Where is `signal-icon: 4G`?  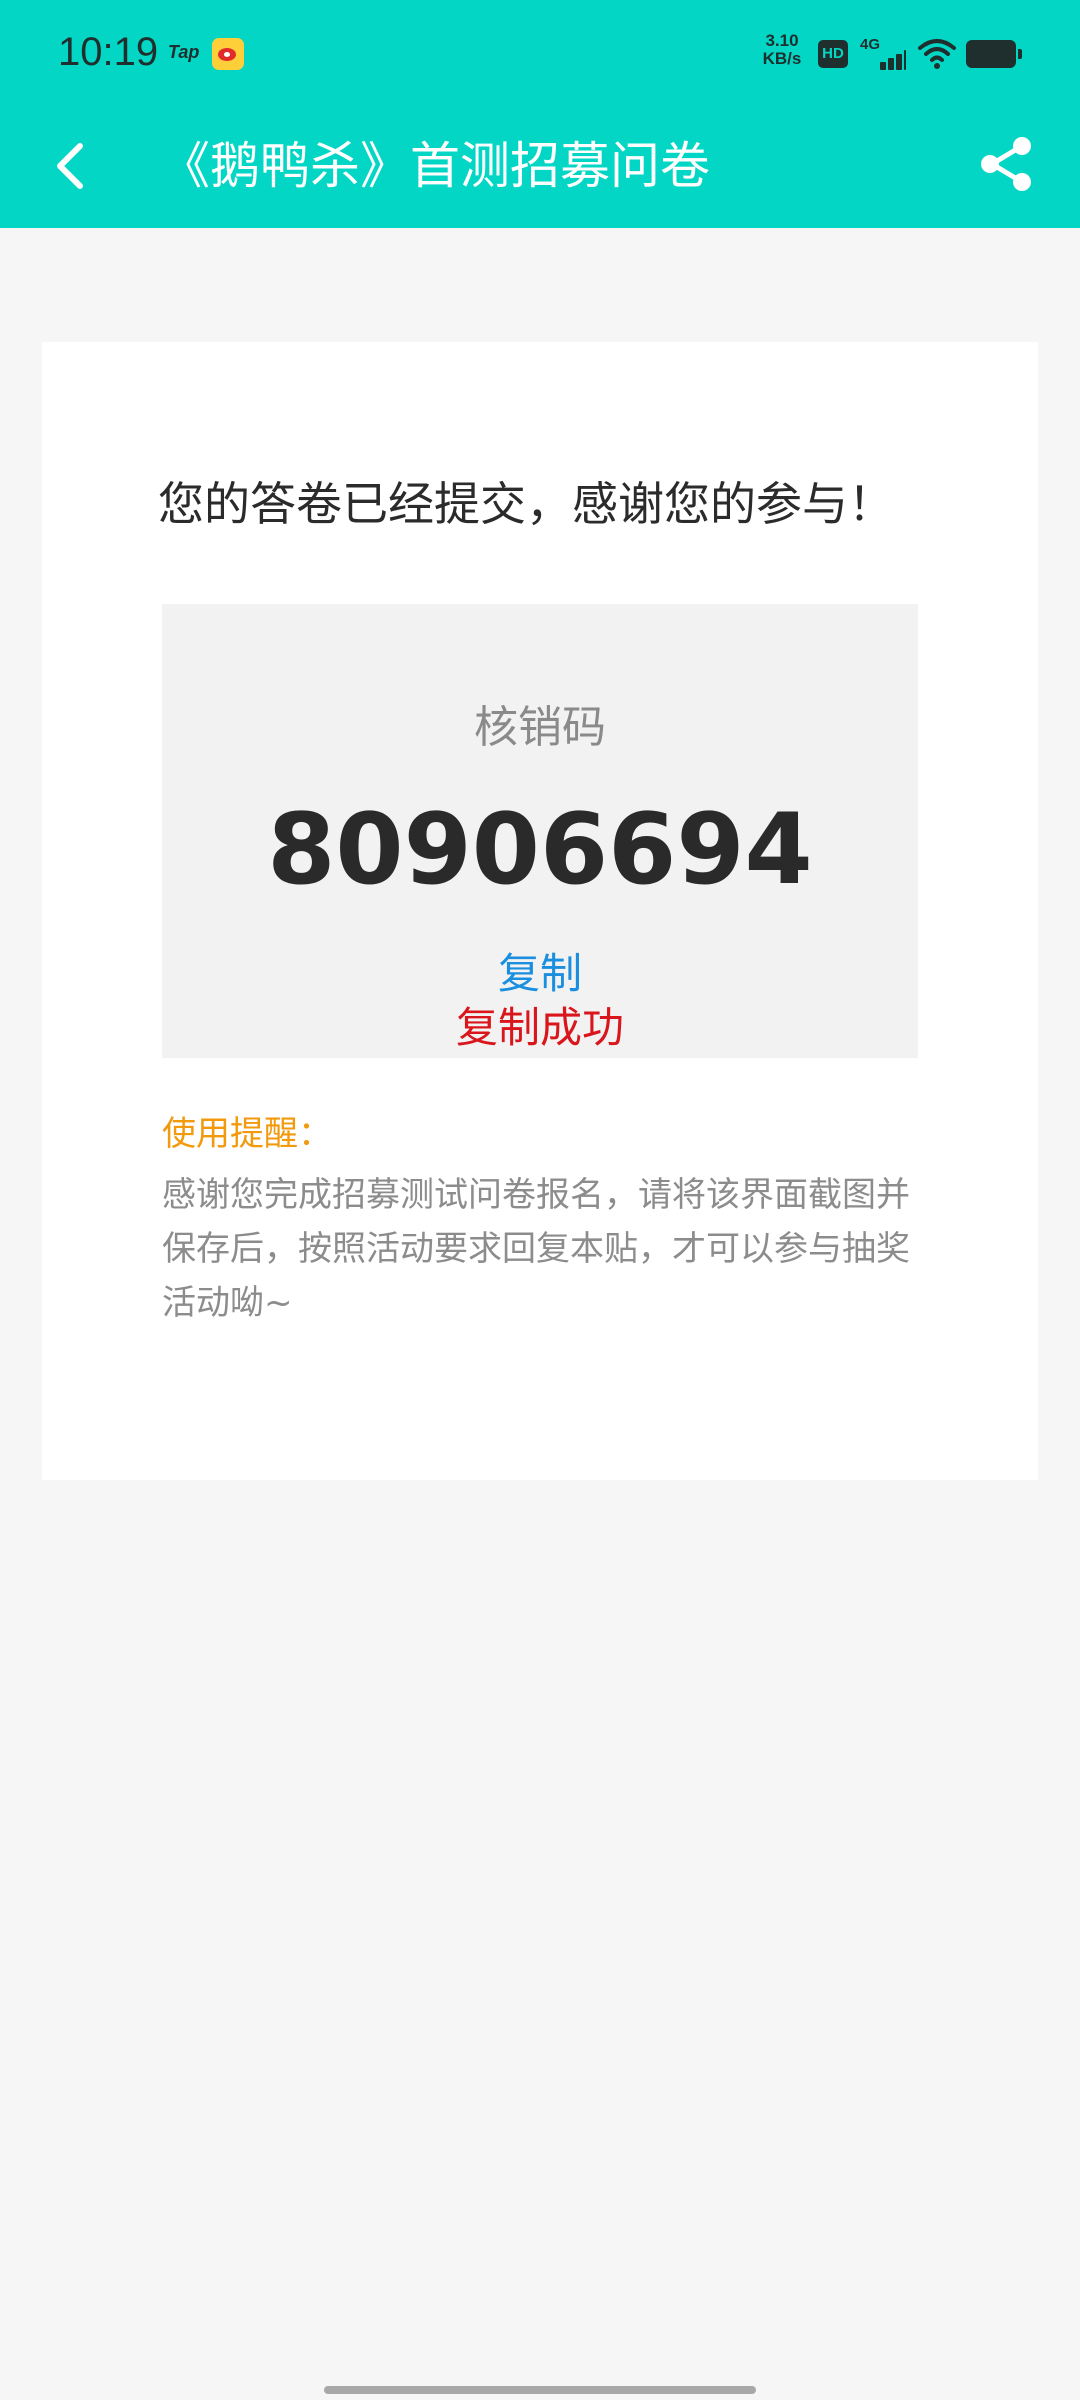 signal-icon: 4G is located at coordinates (883, 54).